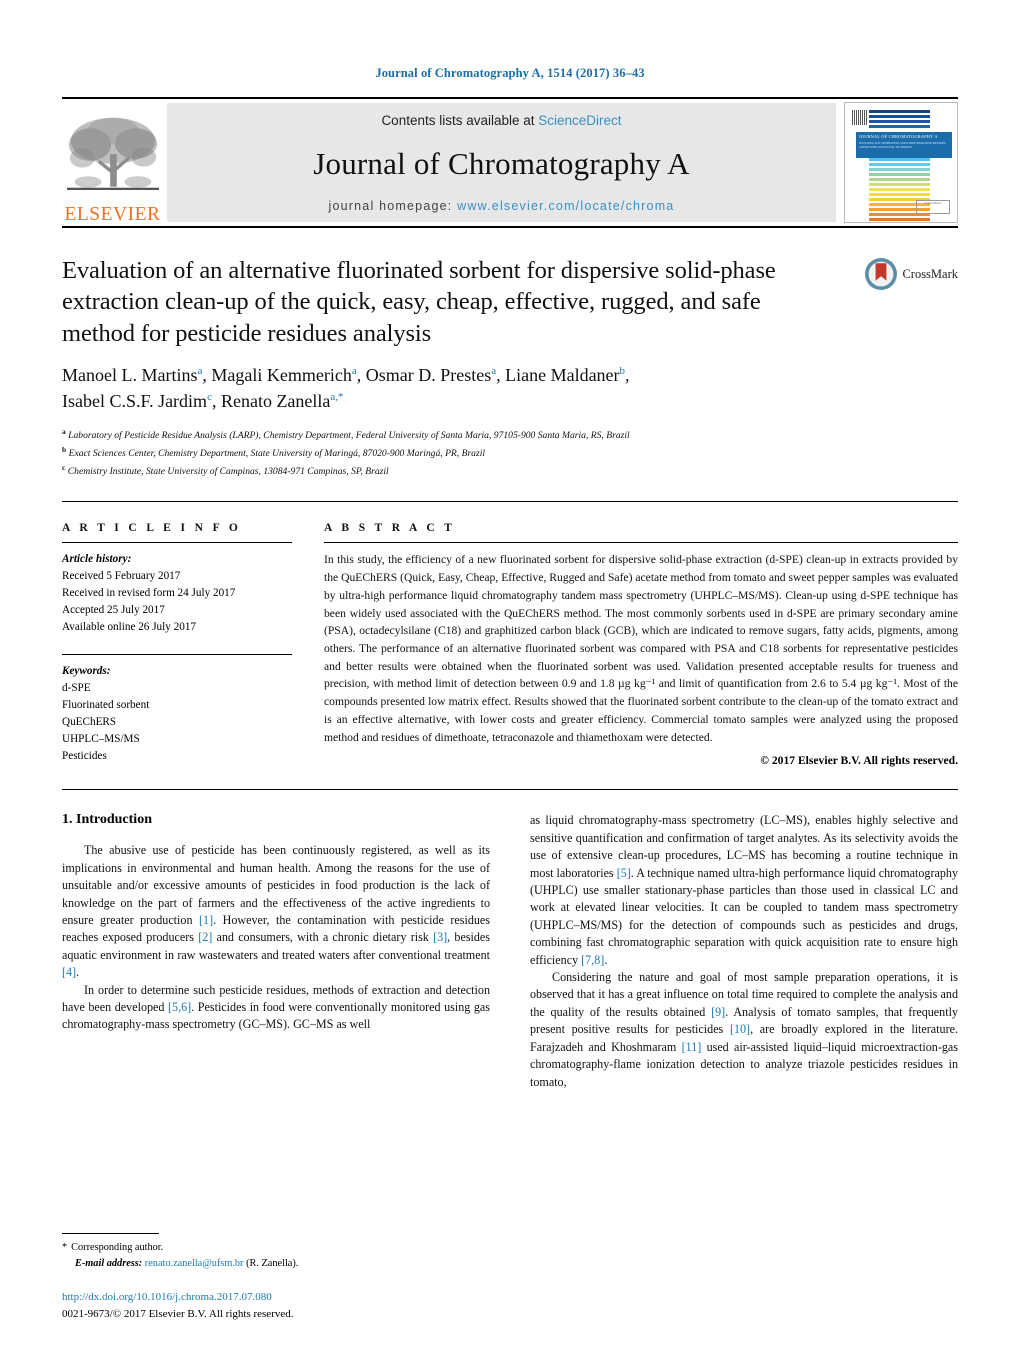 This screenshot has height=1351, width=1020. Describe the element at coordinates (275, 400) in the screenshot. I see `author-name: Renato Zanella` at that location.